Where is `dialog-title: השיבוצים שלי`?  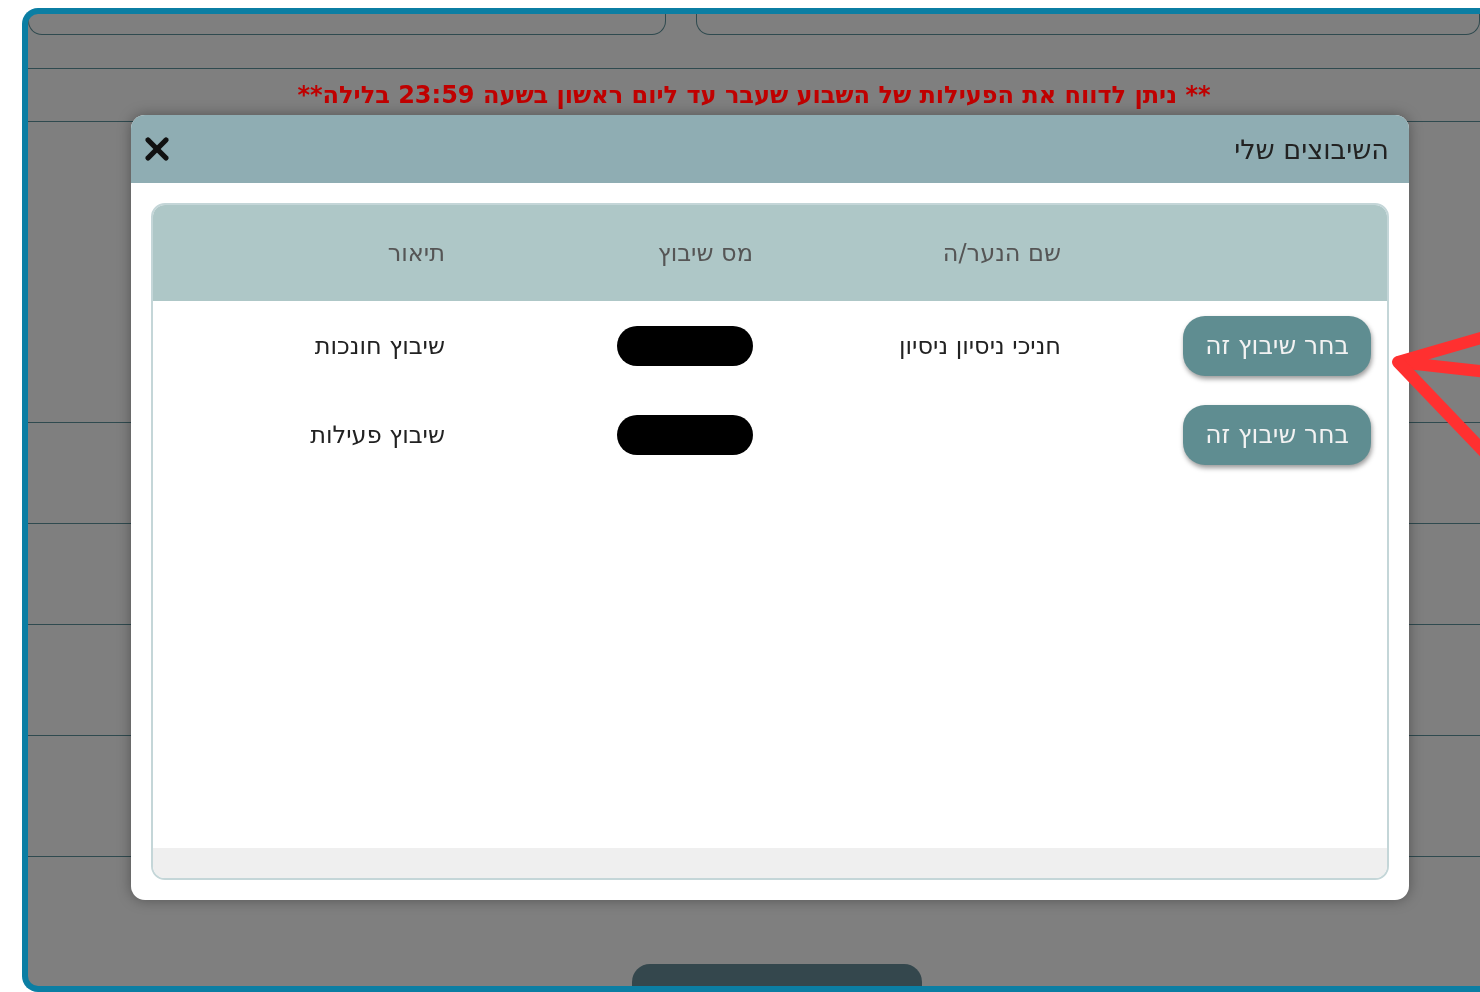
dialog-title: השיבוצים שלי is located at coordinates (1311, 149).